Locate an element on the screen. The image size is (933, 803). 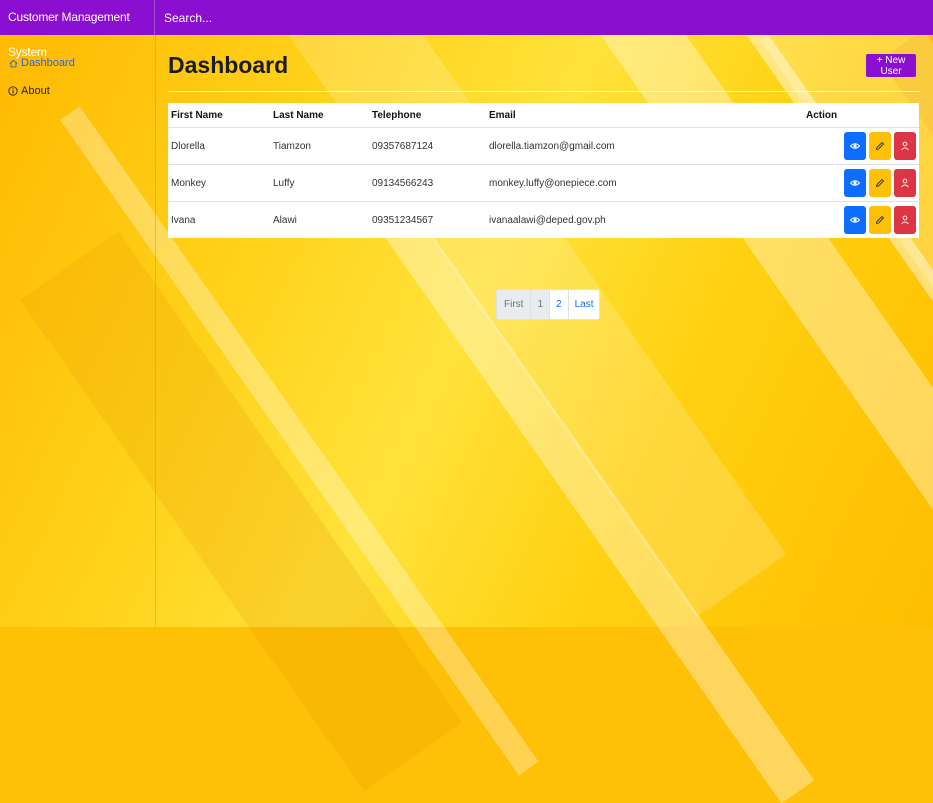
cell-telephone: 09134566243 is located at coordinates (427, 183).